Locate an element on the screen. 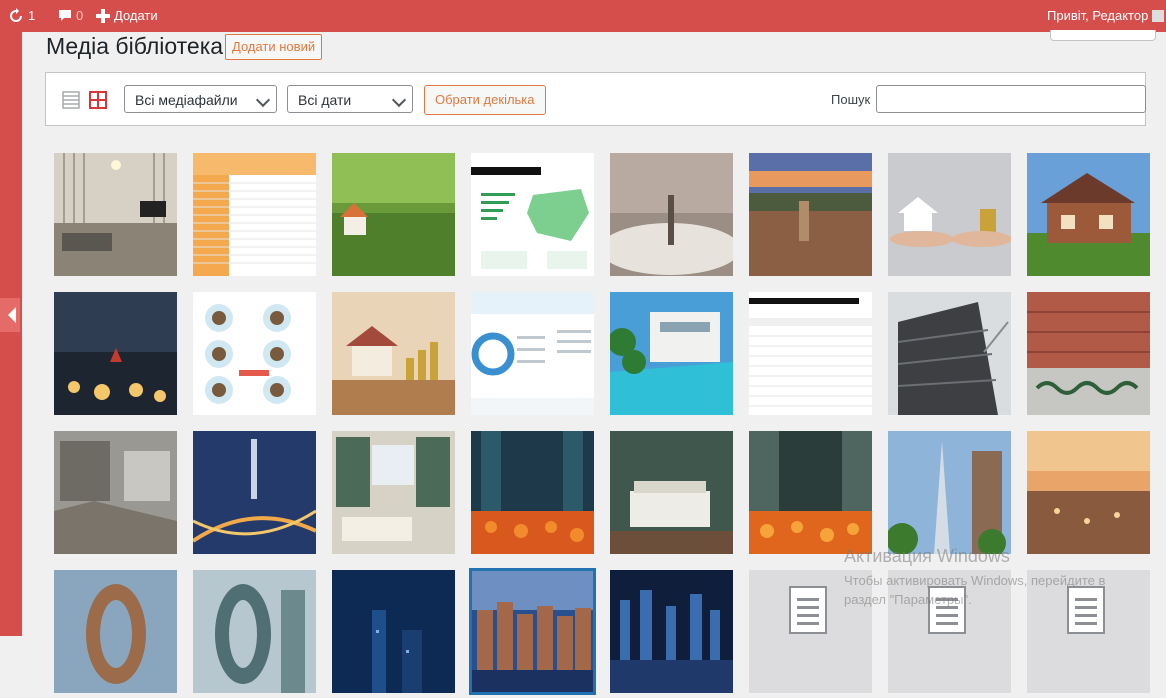 The width and height of the screenshot is (1166, 698). comments-item: 0 is located at coordinates (70, 16).